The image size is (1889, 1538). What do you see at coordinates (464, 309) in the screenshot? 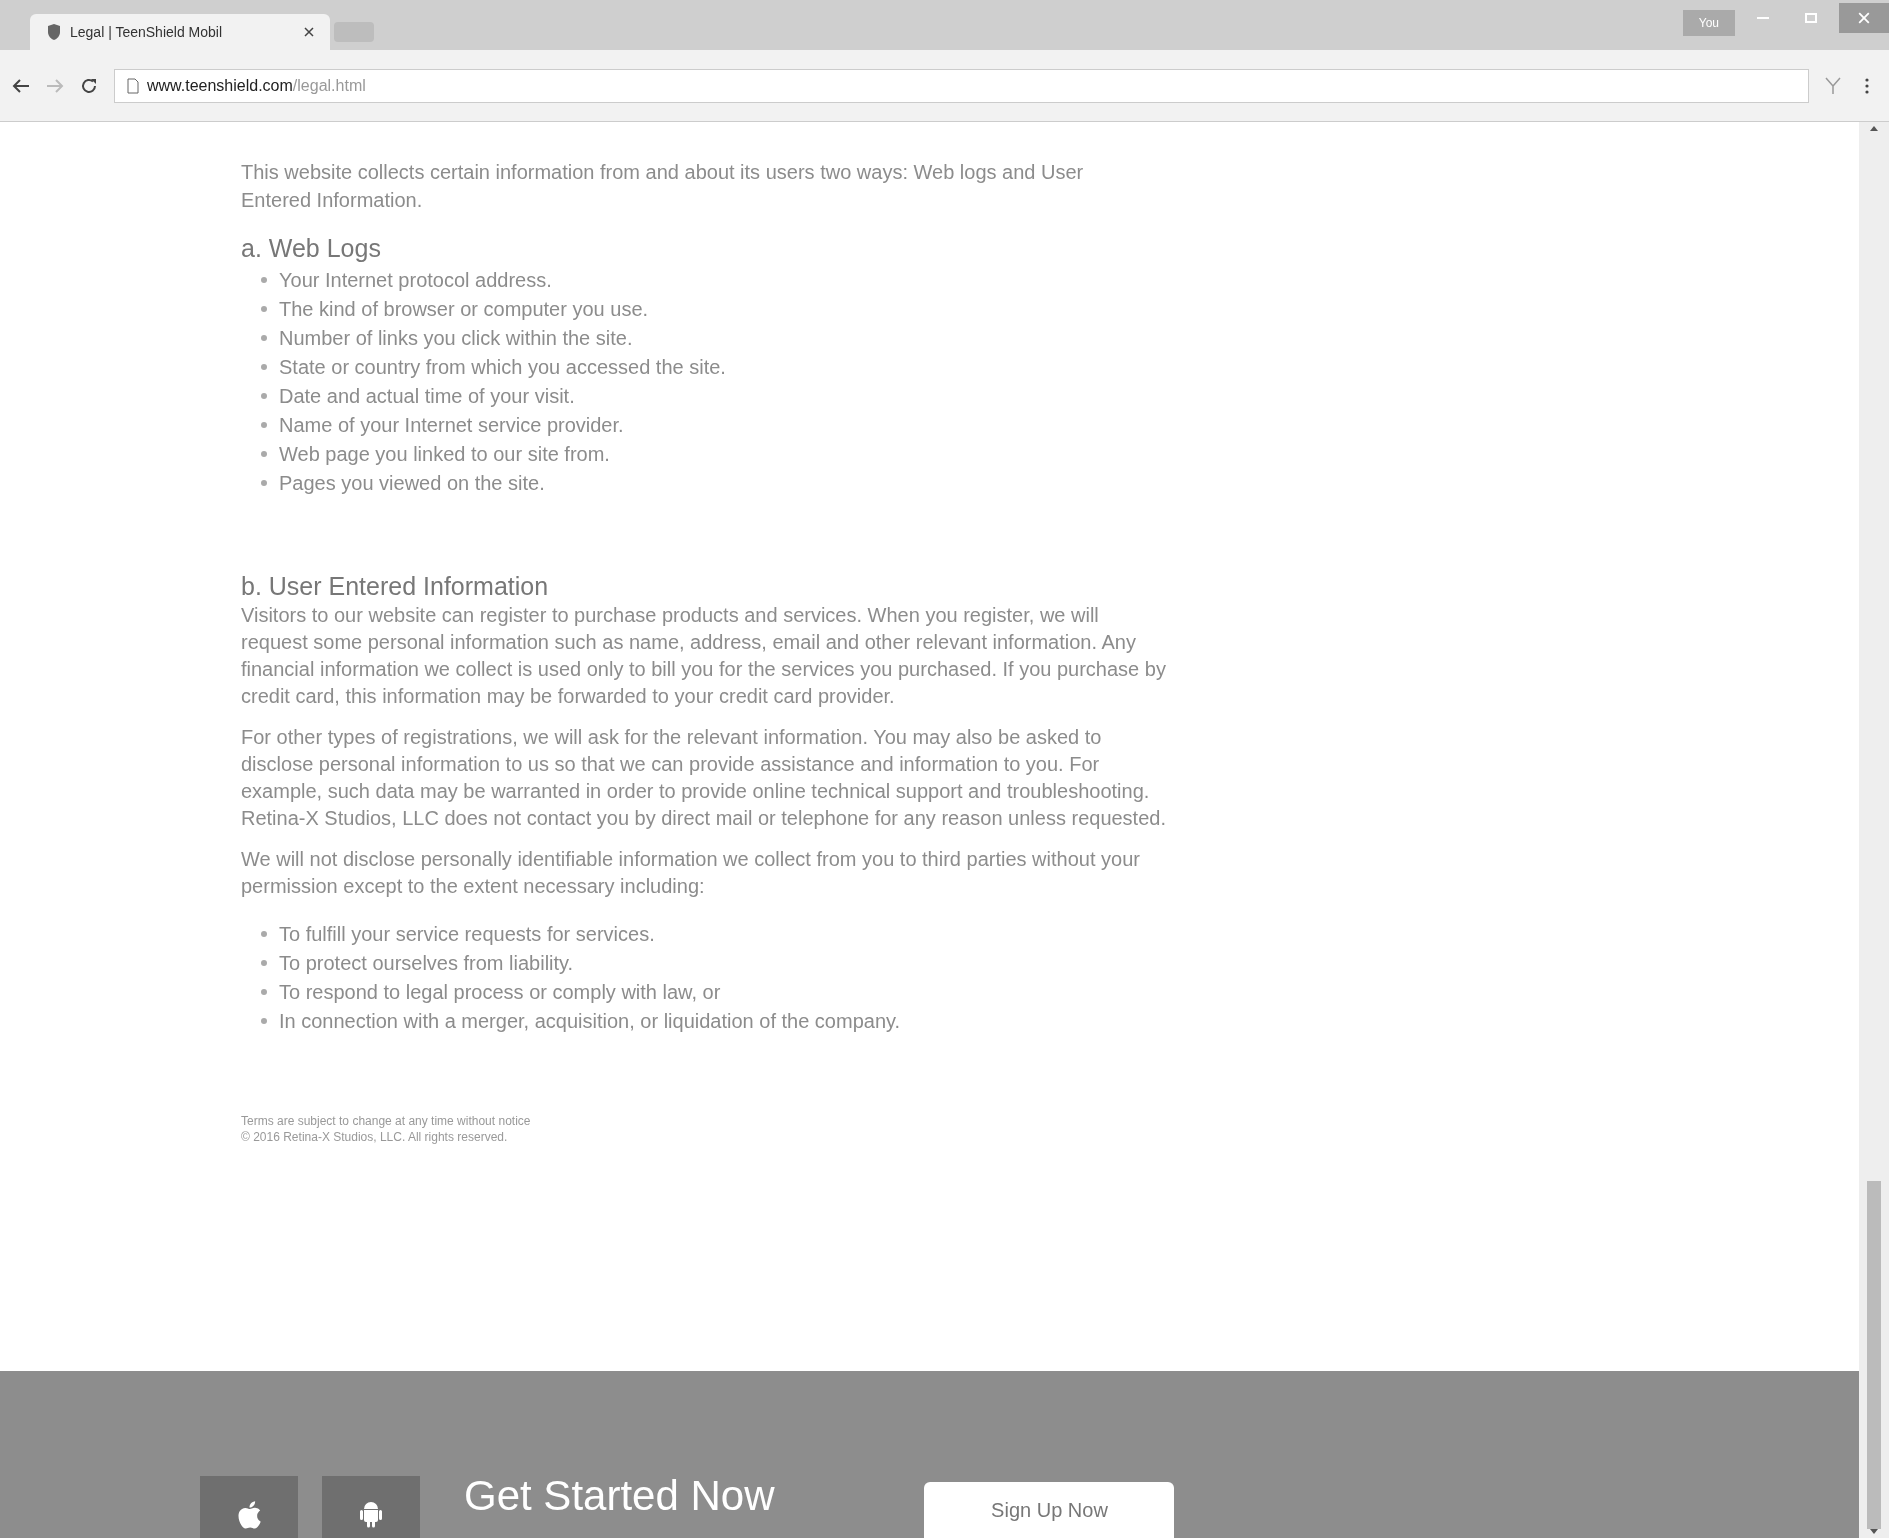
I see `list-item-text: The kind of browser or computer you use.` at bounding box center [464, 309].